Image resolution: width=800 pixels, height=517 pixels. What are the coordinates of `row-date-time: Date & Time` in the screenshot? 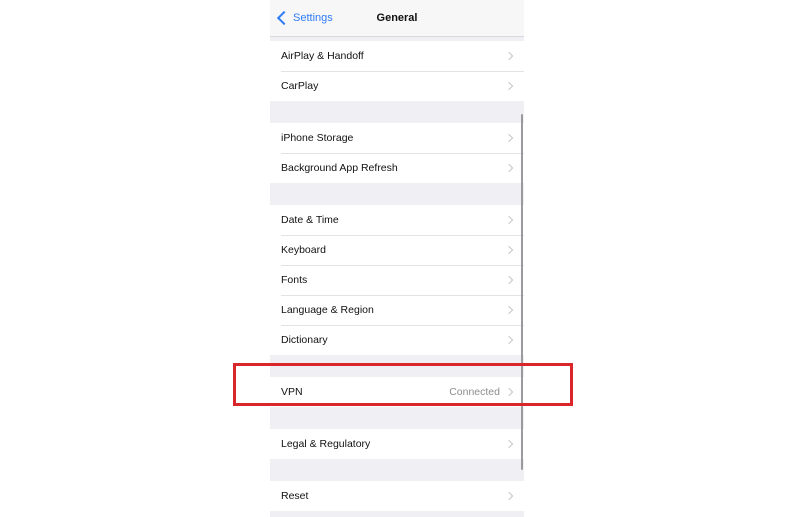 It's located at (397, 220).